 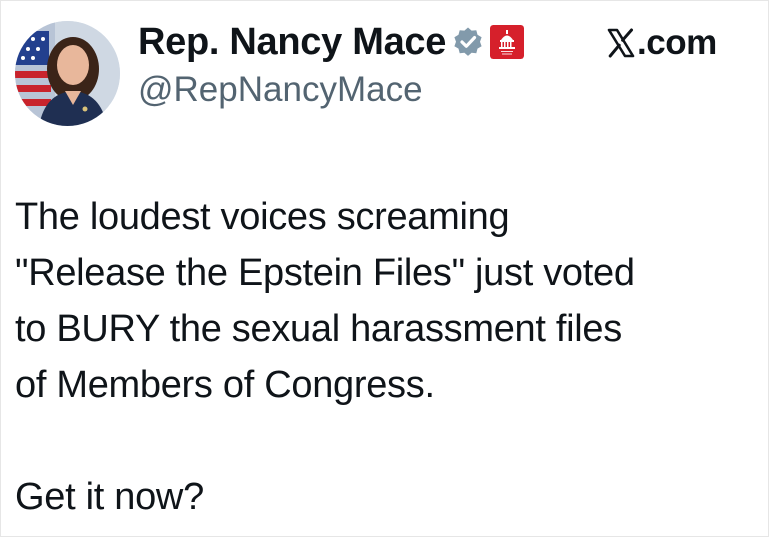 What do you see at coordinates (109, 497) in the screenshot?
I see `tweet-line: Get it now?` at bounding box center [109, 497].